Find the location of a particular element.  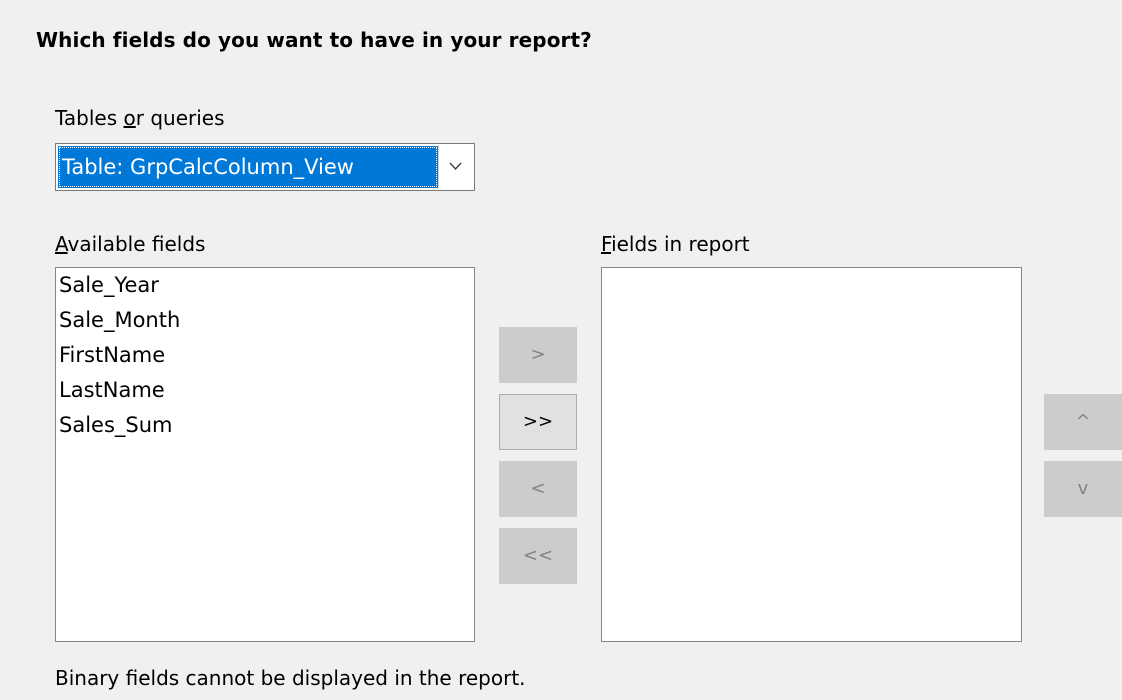

chevron-down-icon is located at coordinates (455, 166).